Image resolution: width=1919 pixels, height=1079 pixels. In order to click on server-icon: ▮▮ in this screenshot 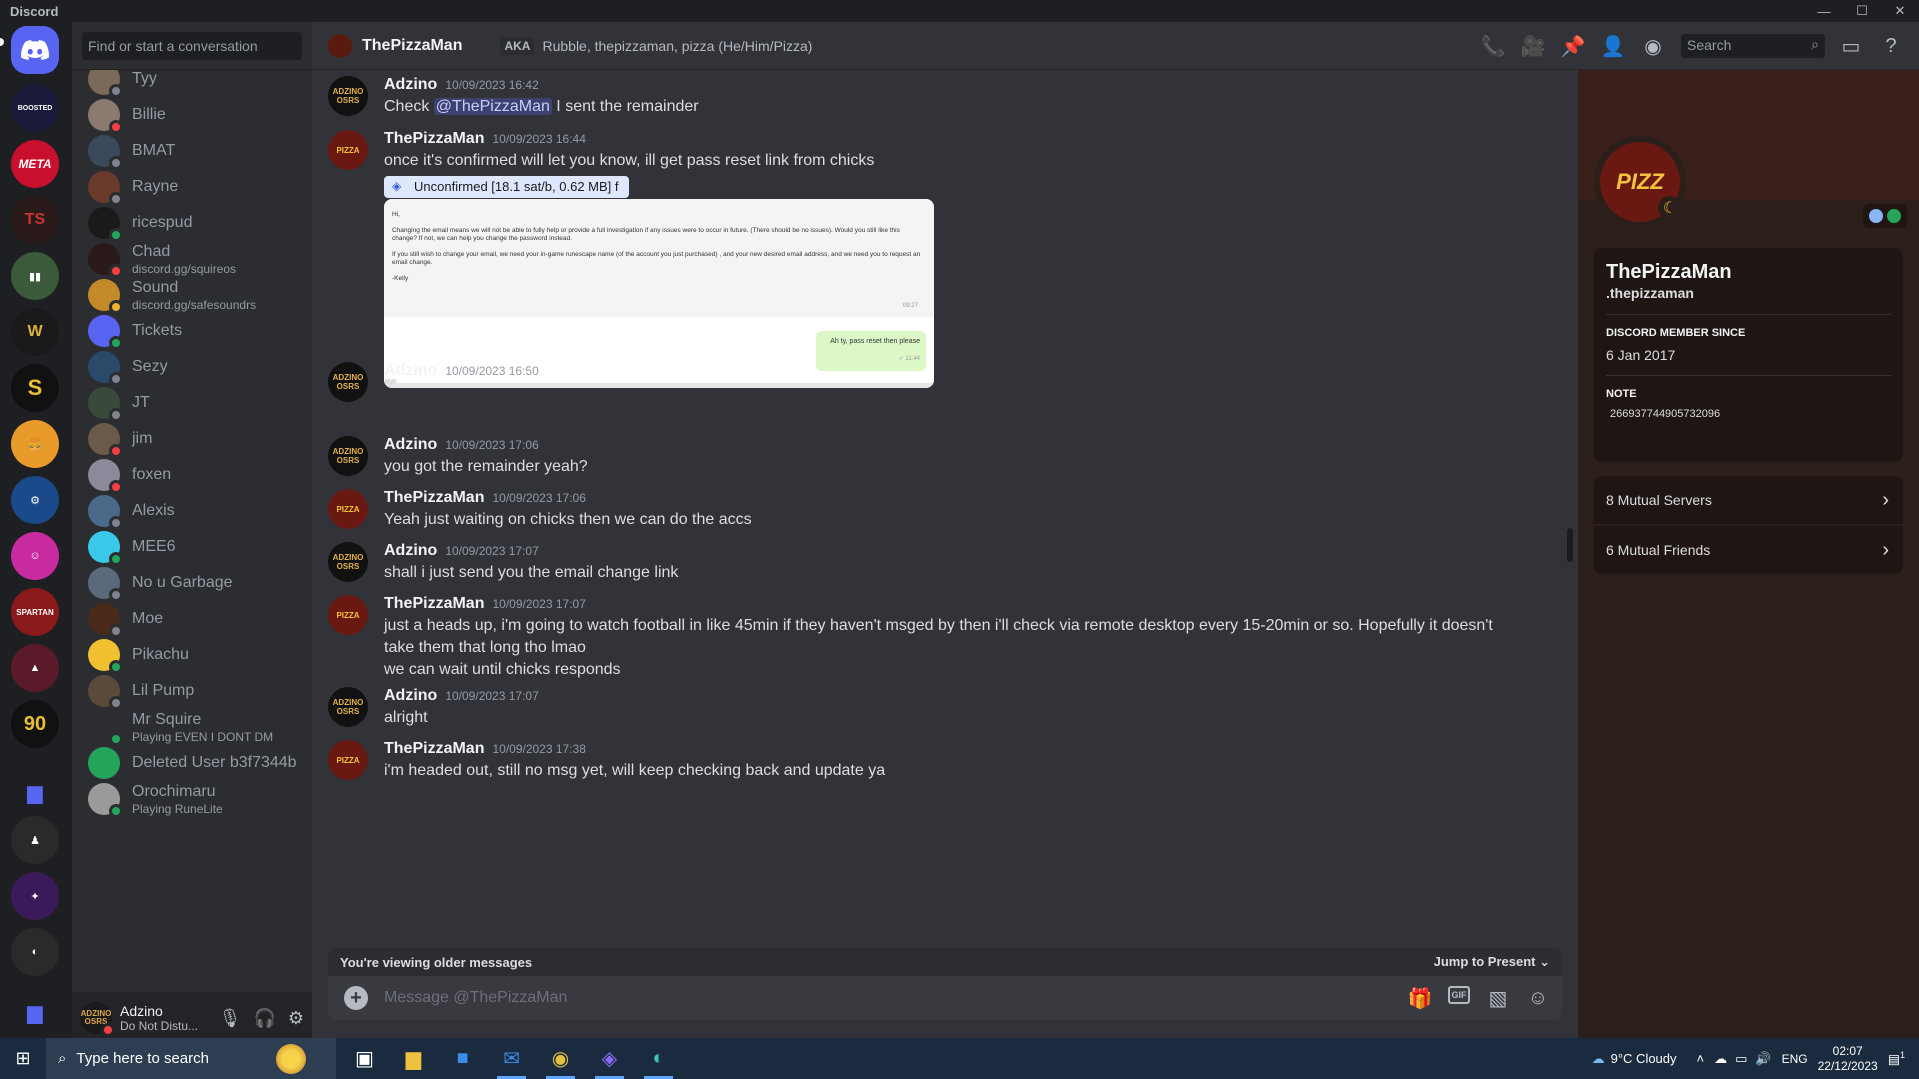, I will do `click(35, 276)`.